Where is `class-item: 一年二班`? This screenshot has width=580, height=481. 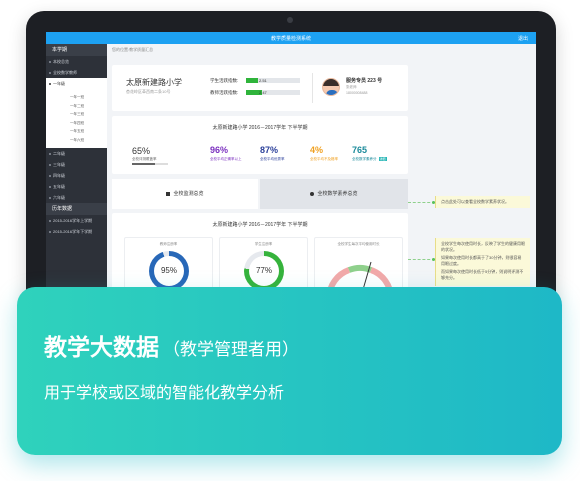
class-item: 一年二班 is located at coordinates (76, 106).